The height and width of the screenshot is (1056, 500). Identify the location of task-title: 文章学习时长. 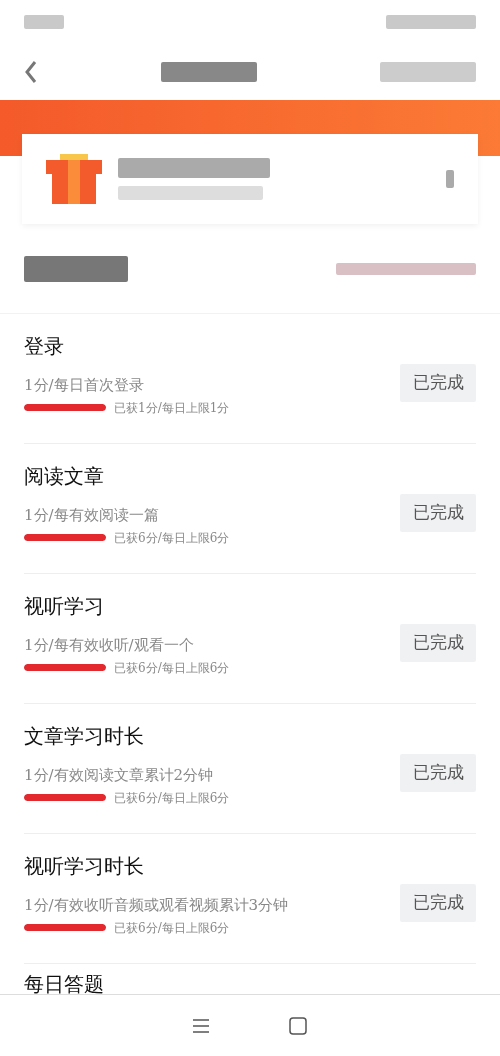
(84, 736).